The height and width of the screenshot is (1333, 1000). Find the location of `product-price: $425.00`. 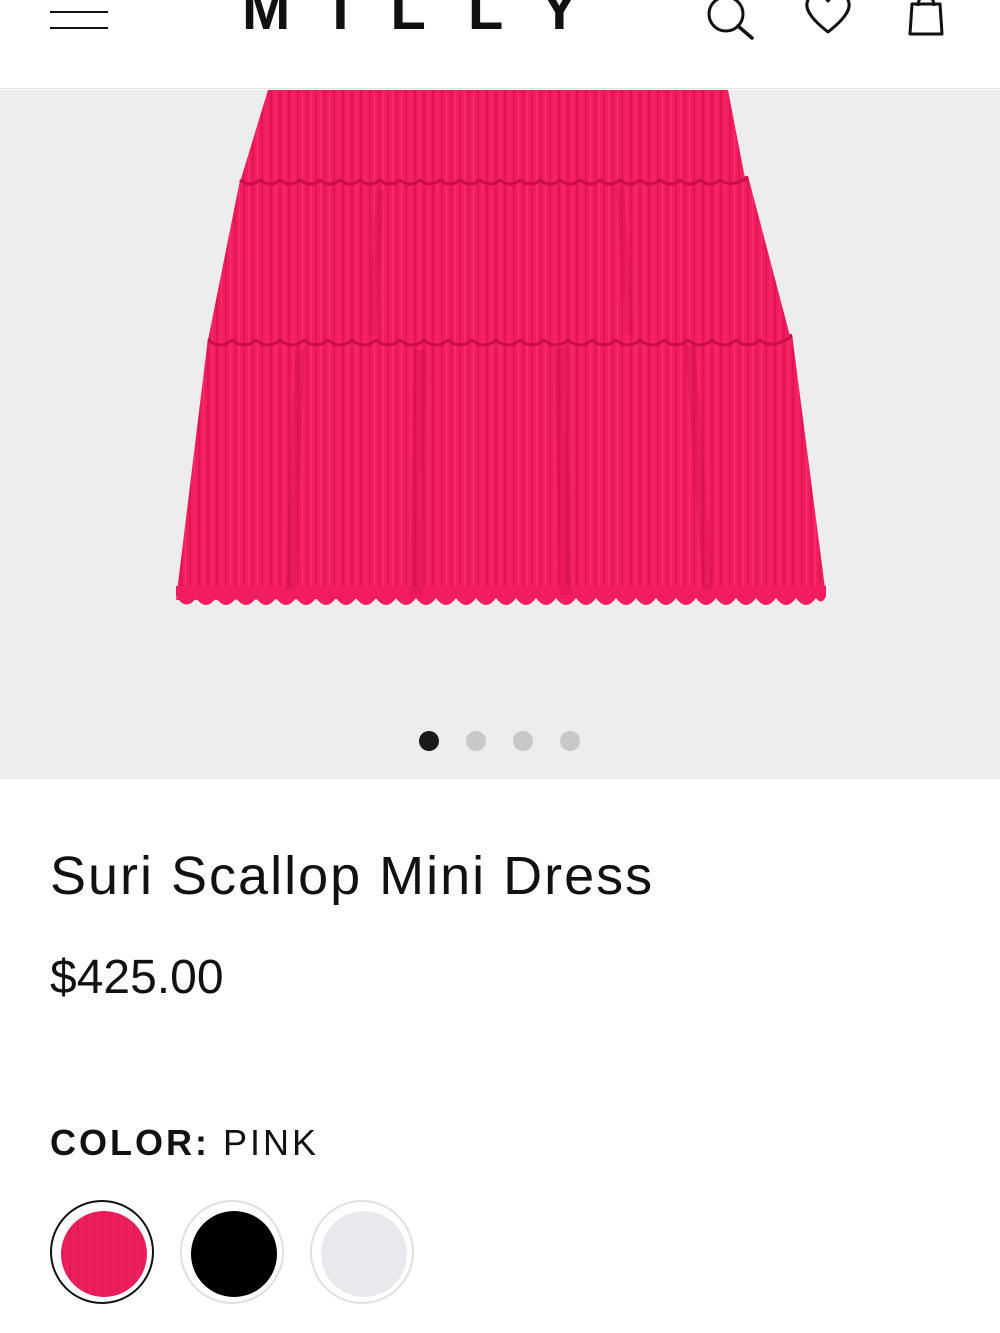

product-price: $425.00 is located at coordinates (137, 977).